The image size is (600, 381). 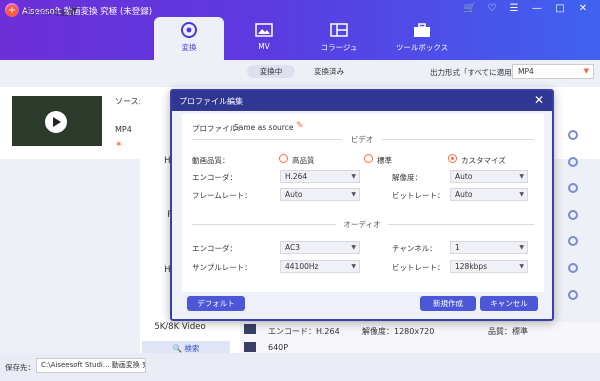 I want to click on mv-icon, so click(x=264, y=30).